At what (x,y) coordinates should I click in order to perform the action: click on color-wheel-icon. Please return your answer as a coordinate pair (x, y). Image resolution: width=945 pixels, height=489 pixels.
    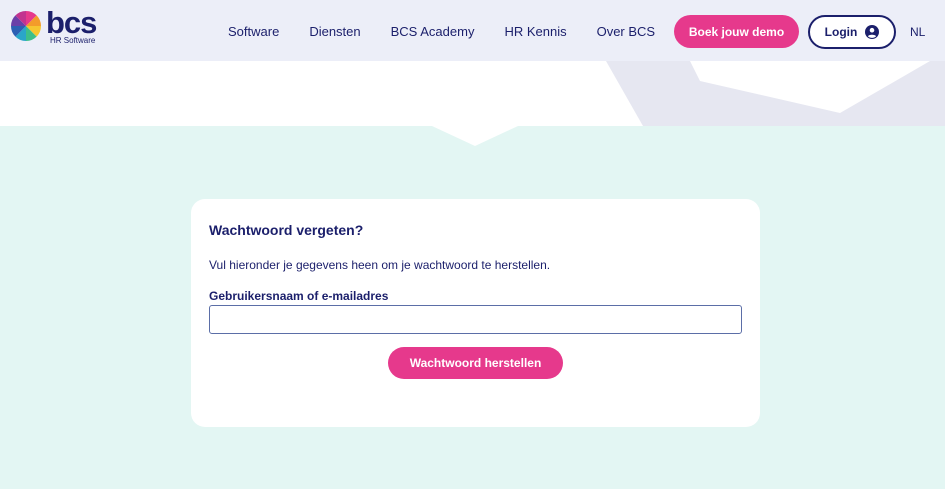
    Looking at the image, I should click on (26, 26).